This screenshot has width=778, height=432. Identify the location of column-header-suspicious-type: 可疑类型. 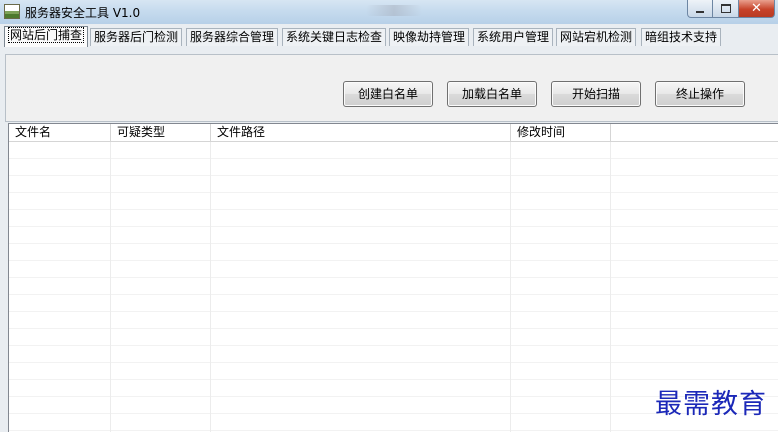
(161, 132).